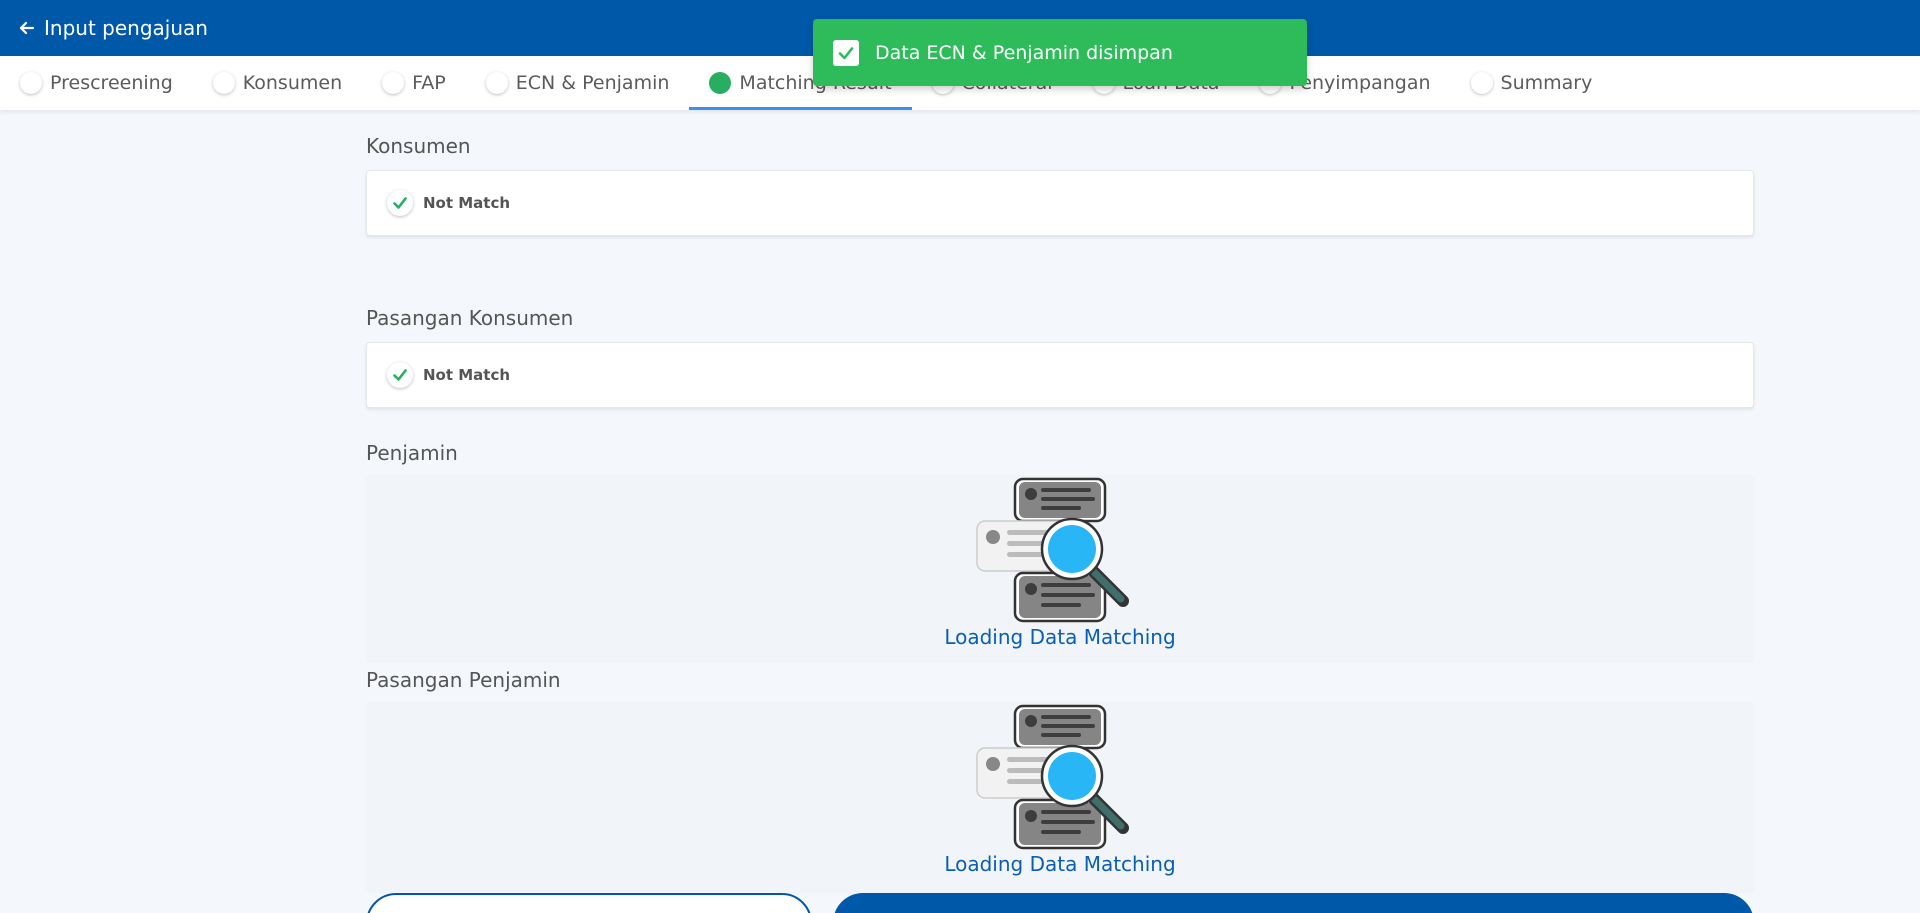  I want to click on tab-fap: FAP, so click(424, 83).